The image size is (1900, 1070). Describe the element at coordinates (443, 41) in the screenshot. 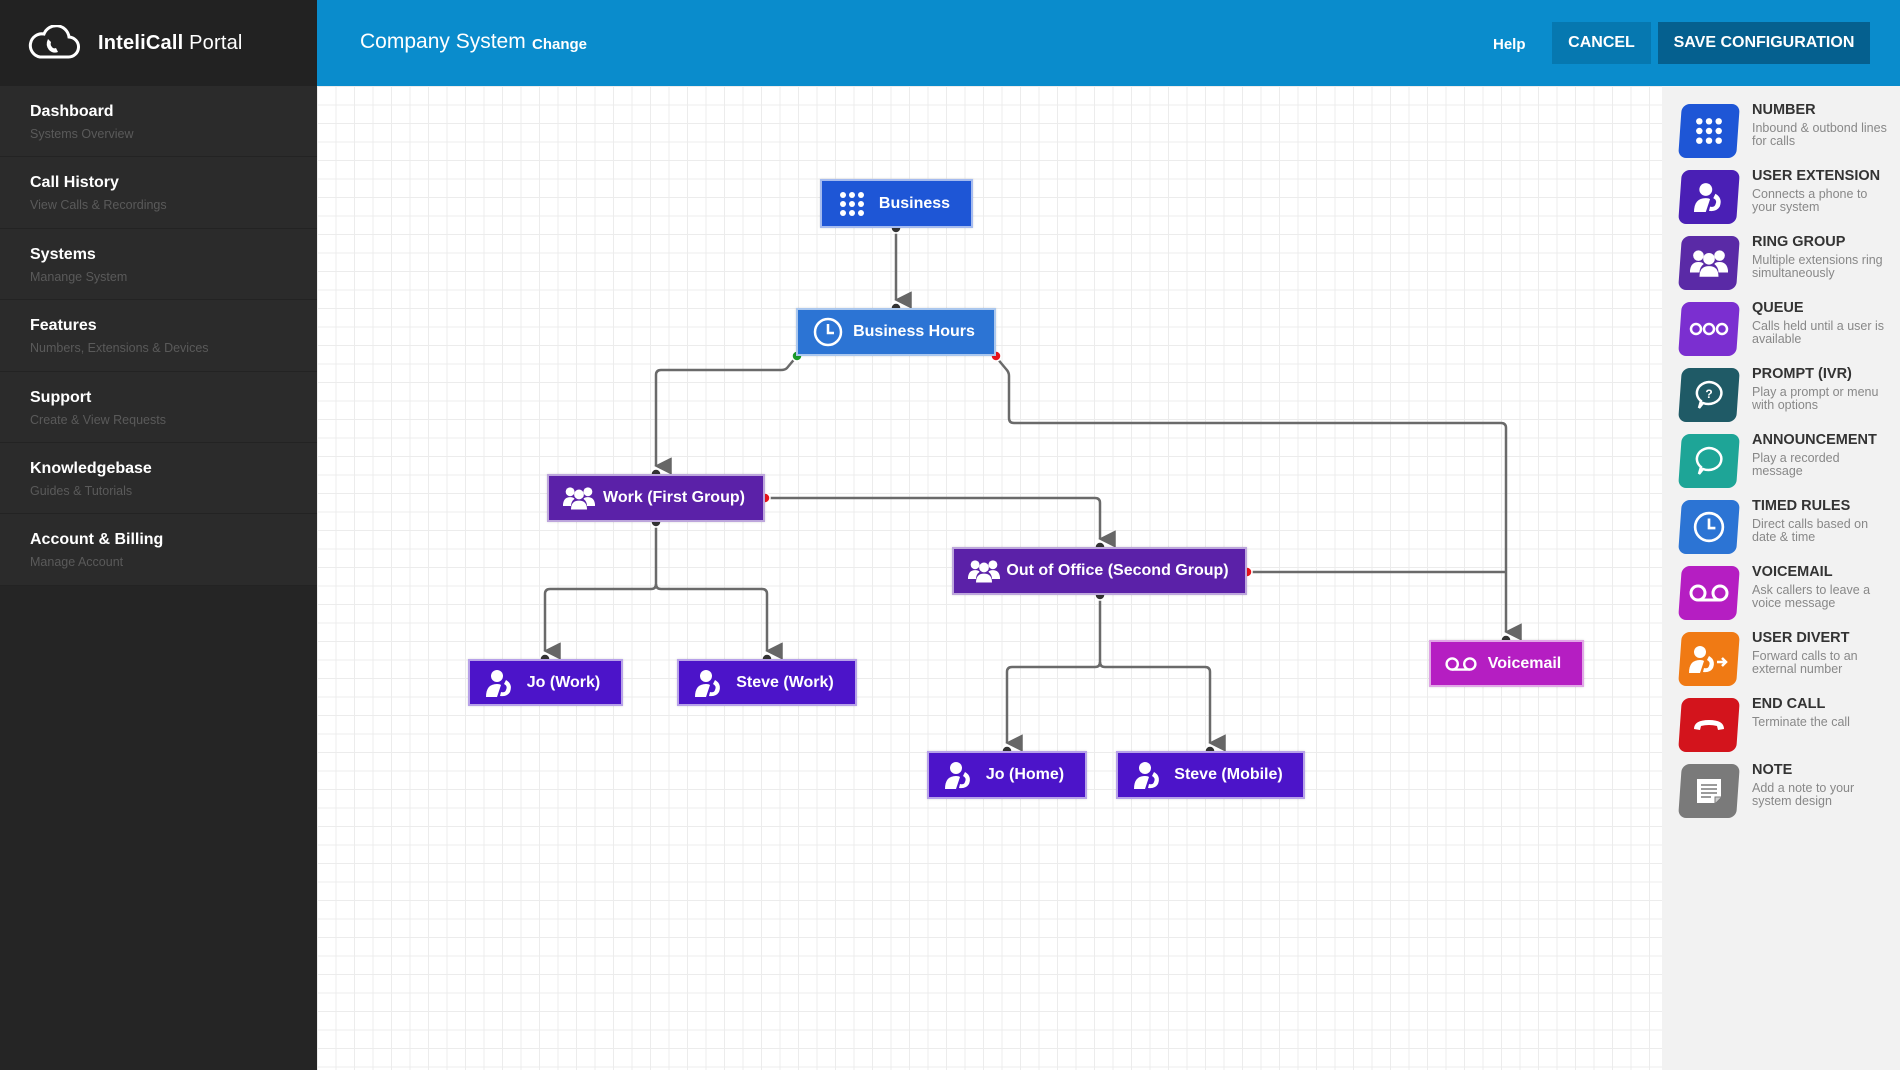

I see `system-title: Company System` at that location.